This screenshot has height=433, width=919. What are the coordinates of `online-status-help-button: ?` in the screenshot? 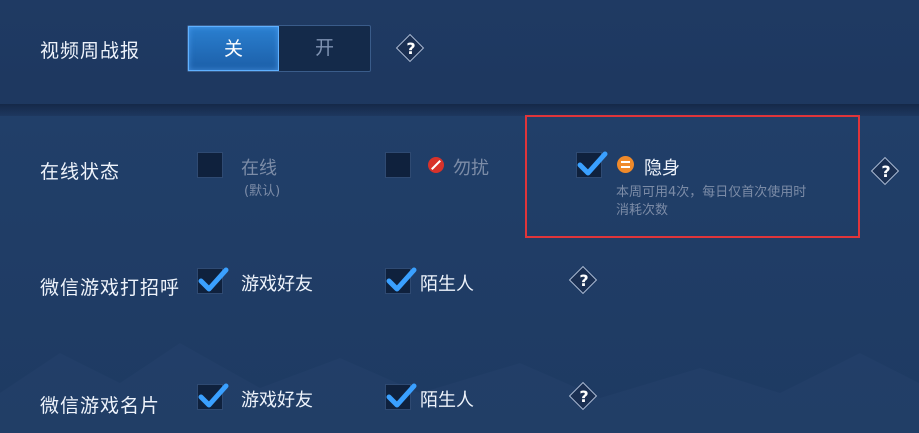 It's located at (885, 171).